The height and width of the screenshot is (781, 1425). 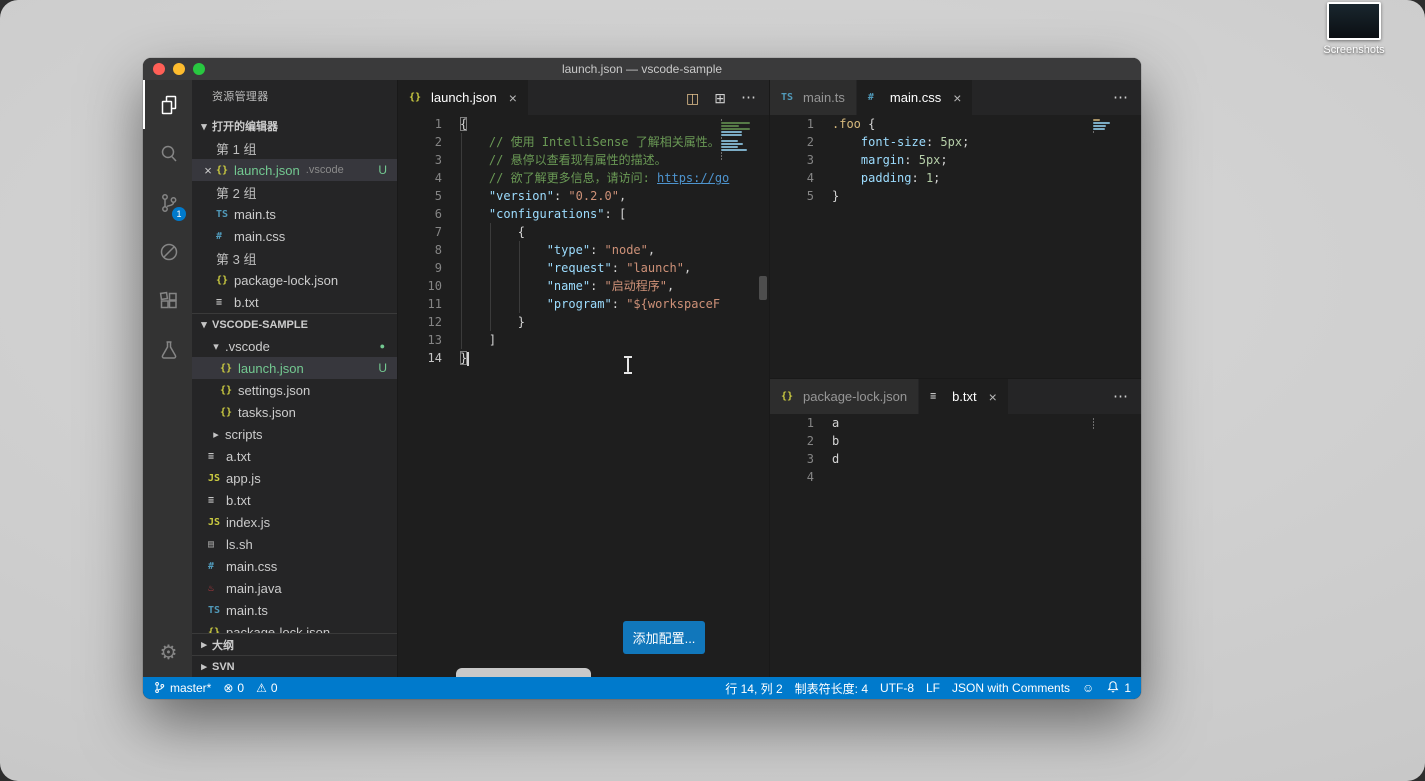 What do you see at coordinates (167, 652) in the screenshot?
I see `activity-item-manage: ⚙` at bounding box center [167, 652].